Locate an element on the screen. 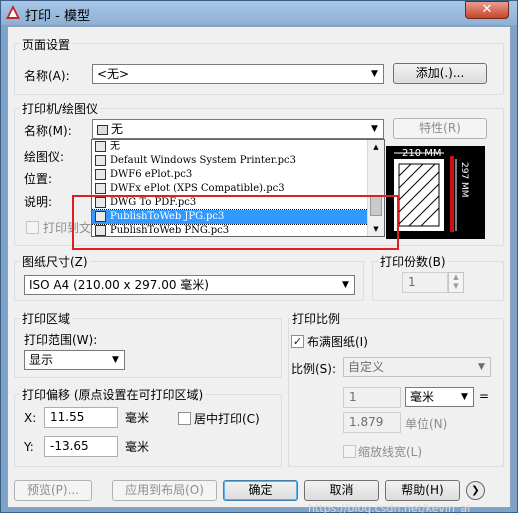 This screenshot has height=515, width=518. scale-value: 自定义 is located at coordinates (366, 367).